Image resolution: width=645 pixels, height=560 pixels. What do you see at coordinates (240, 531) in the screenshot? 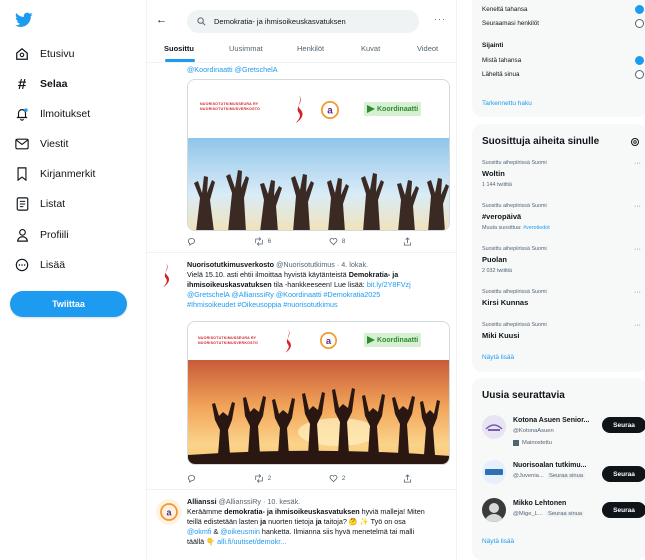
I see `tweet-mention: @oikeusmin` at bounding box center [240, 531].